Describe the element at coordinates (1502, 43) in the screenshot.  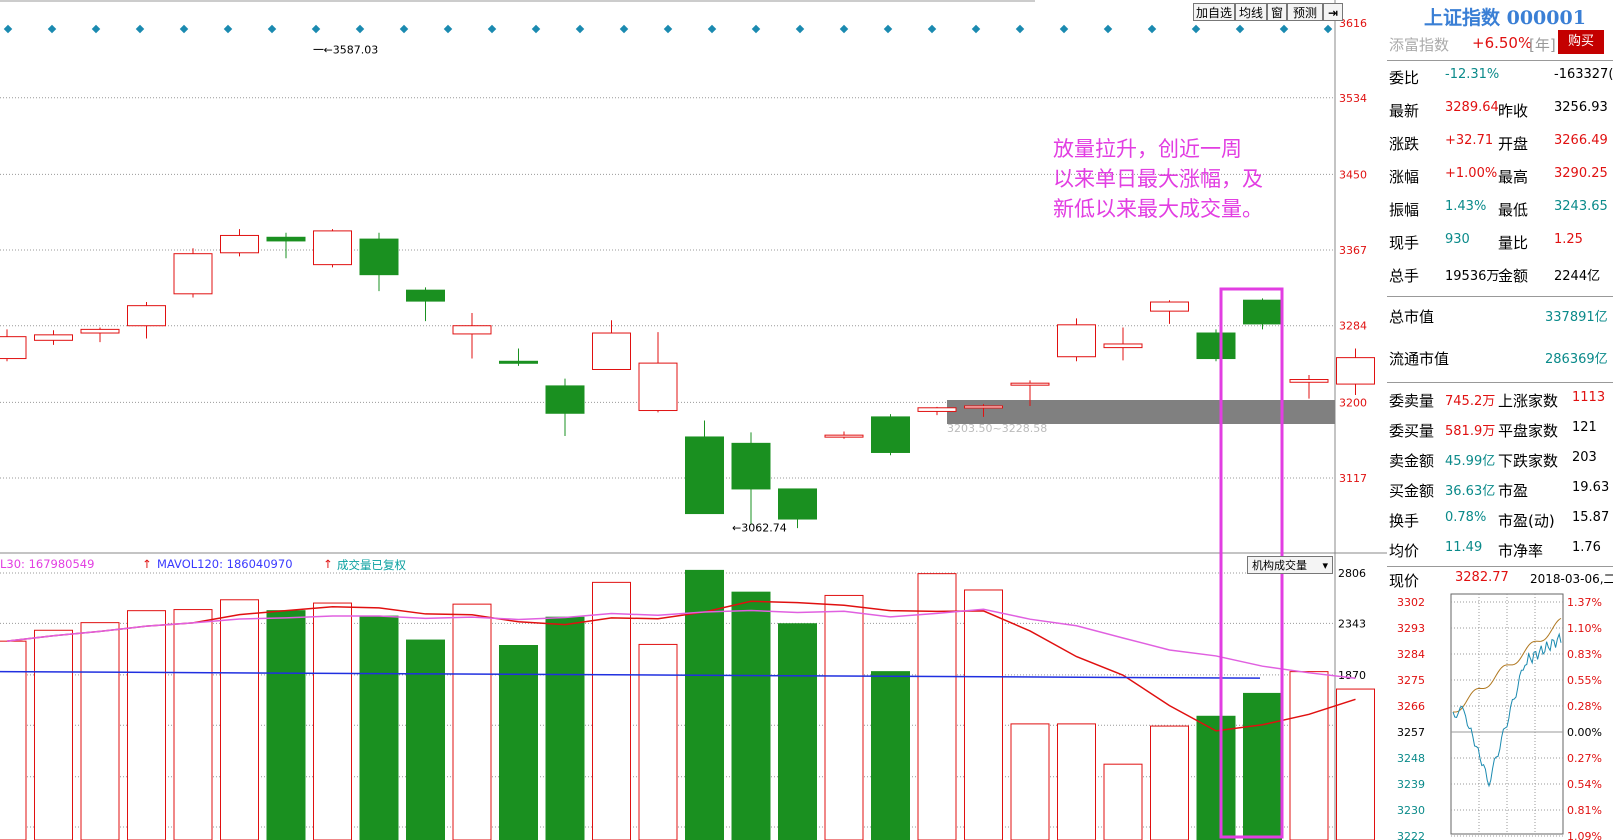
I see `fund-return: +6.50%` at that location.